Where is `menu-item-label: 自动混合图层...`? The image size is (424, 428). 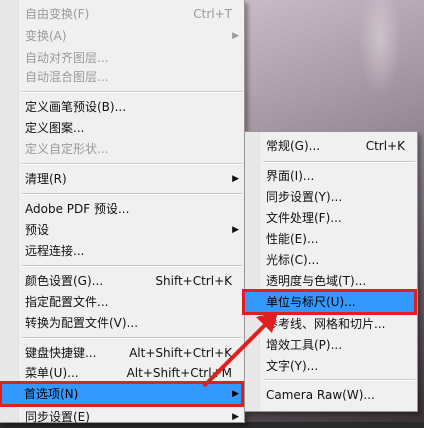 menu-item-label: 自动混合图层... is located at coordinates (67, 77).